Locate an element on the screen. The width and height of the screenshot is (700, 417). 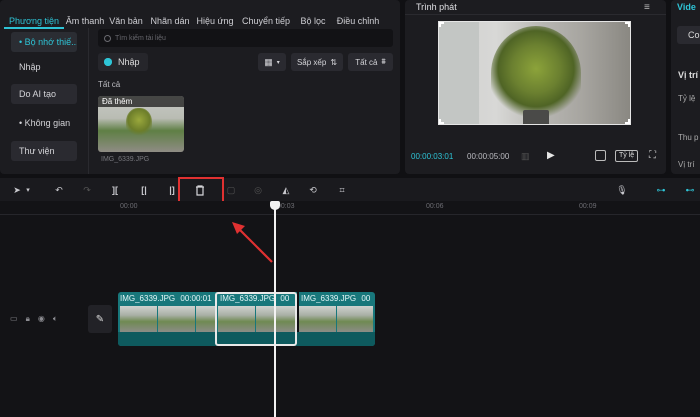
undo-icon: ↶ is located at coordinates (59, 190).